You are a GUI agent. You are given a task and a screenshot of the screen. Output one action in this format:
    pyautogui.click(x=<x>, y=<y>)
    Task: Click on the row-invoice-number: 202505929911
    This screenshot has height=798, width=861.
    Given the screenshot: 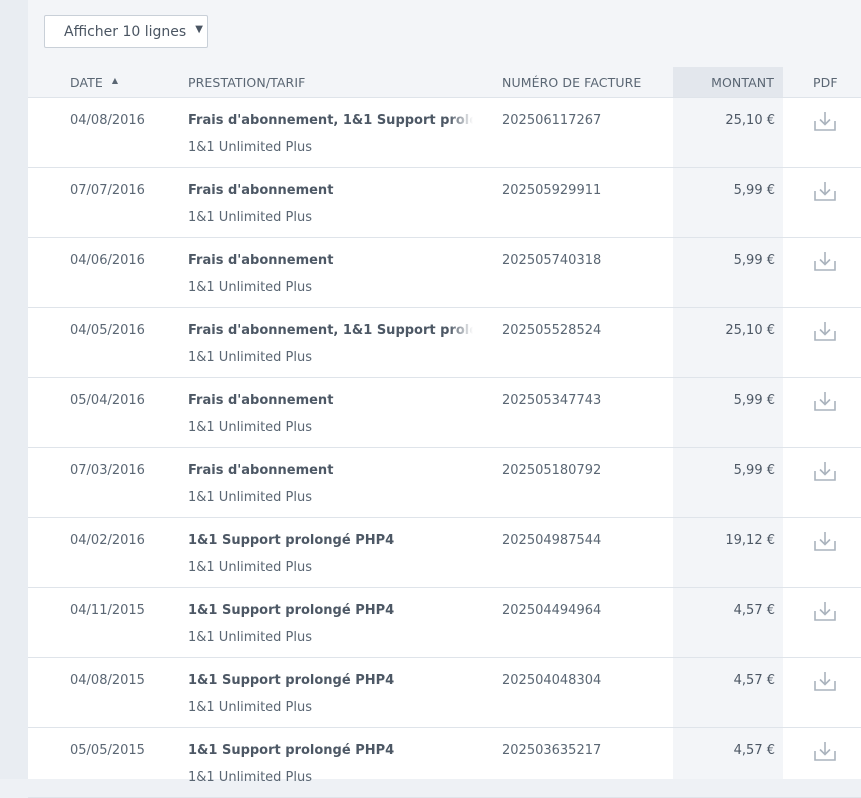 What is the action you would take?
    pyautogui.click(x=552, y=190)
    